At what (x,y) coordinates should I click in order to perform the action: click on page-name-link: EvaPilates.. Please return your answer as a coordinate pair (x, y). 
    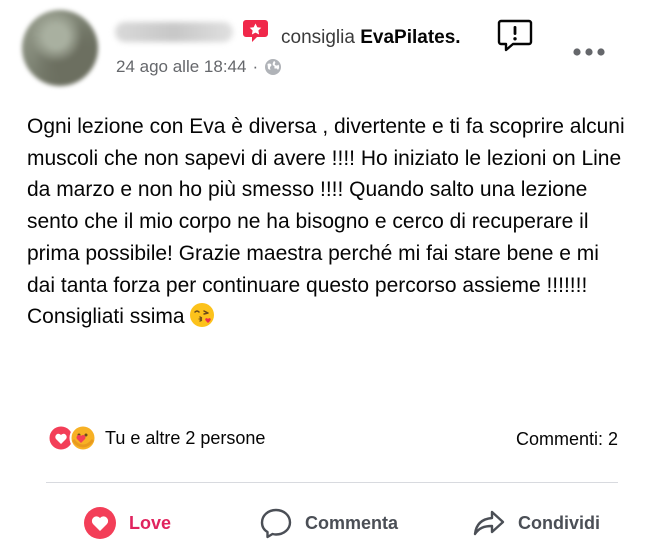
    Looking at the image, I should click on (410, 37).